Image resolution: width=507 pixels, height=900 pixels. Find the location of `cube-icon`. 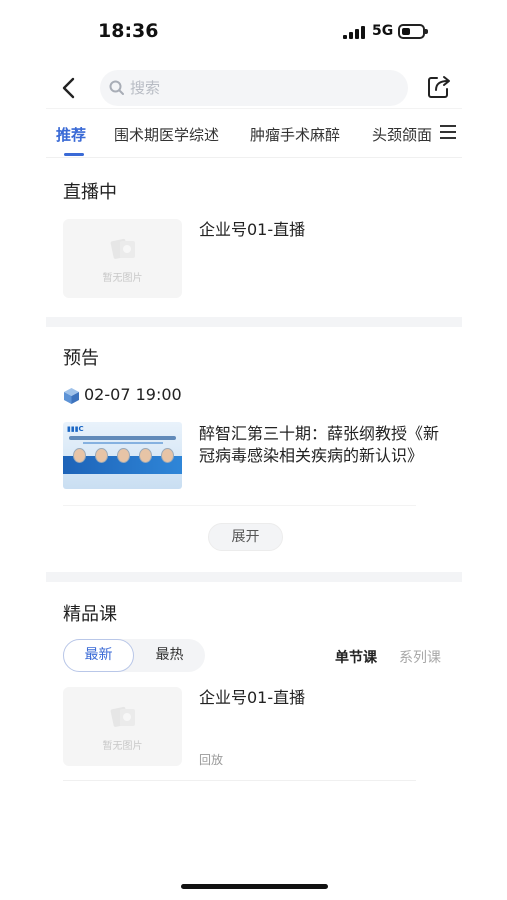

cube-icon is located at coordinates (71, 396).